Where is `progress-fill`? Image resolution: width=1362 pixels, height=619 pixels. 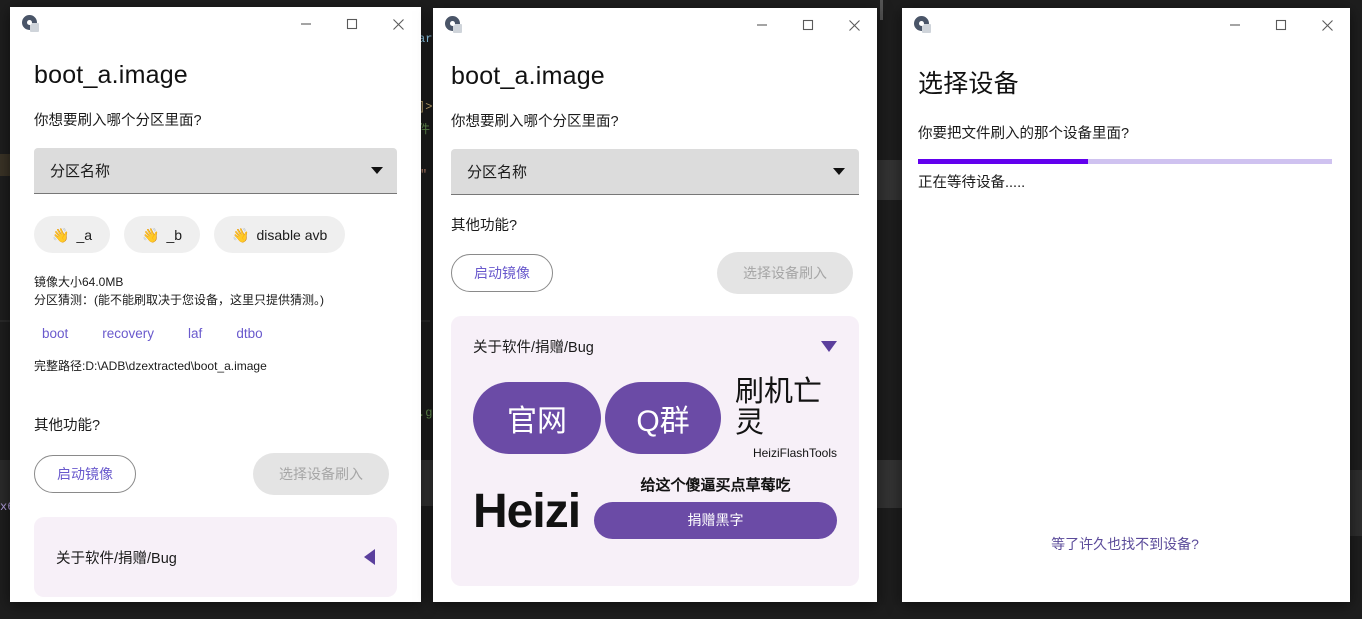
progress-fill is located at coordinates (1003, 161).